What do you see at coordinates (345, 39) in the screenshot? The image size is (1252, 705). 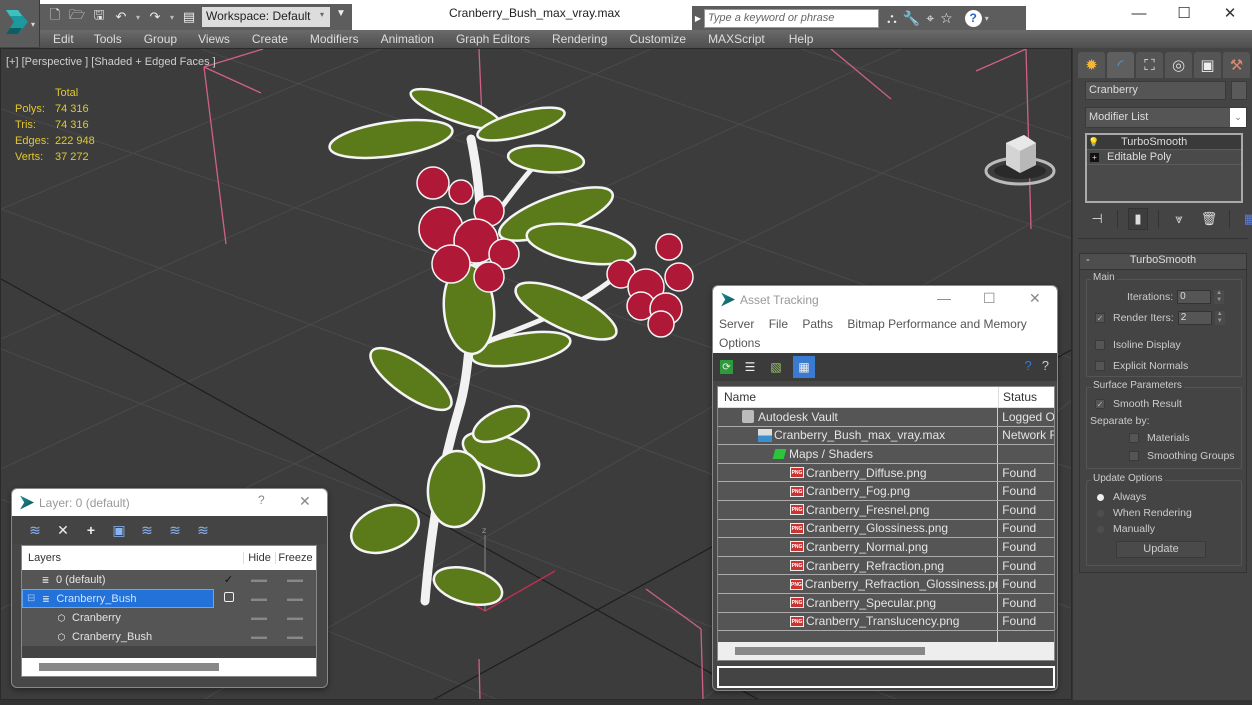 I see `menu-modifiers: Modifiers` at bounding box center [345, 39].